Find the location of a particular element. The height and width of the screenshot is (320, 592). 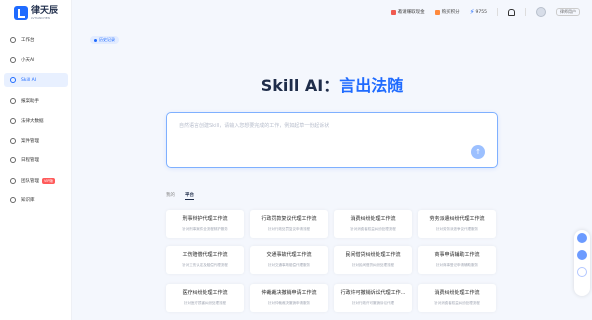

sidebar-item-team: 团队管理 VIP版 is located at coordinates (36, 181).